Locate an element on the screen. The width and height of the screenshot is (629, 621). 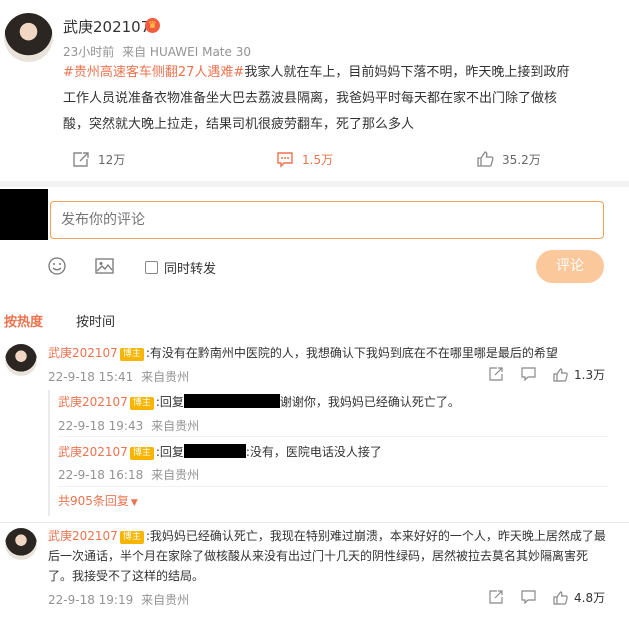
repost-toggle-label: 同时转发 is located at coordinates (190, 269).